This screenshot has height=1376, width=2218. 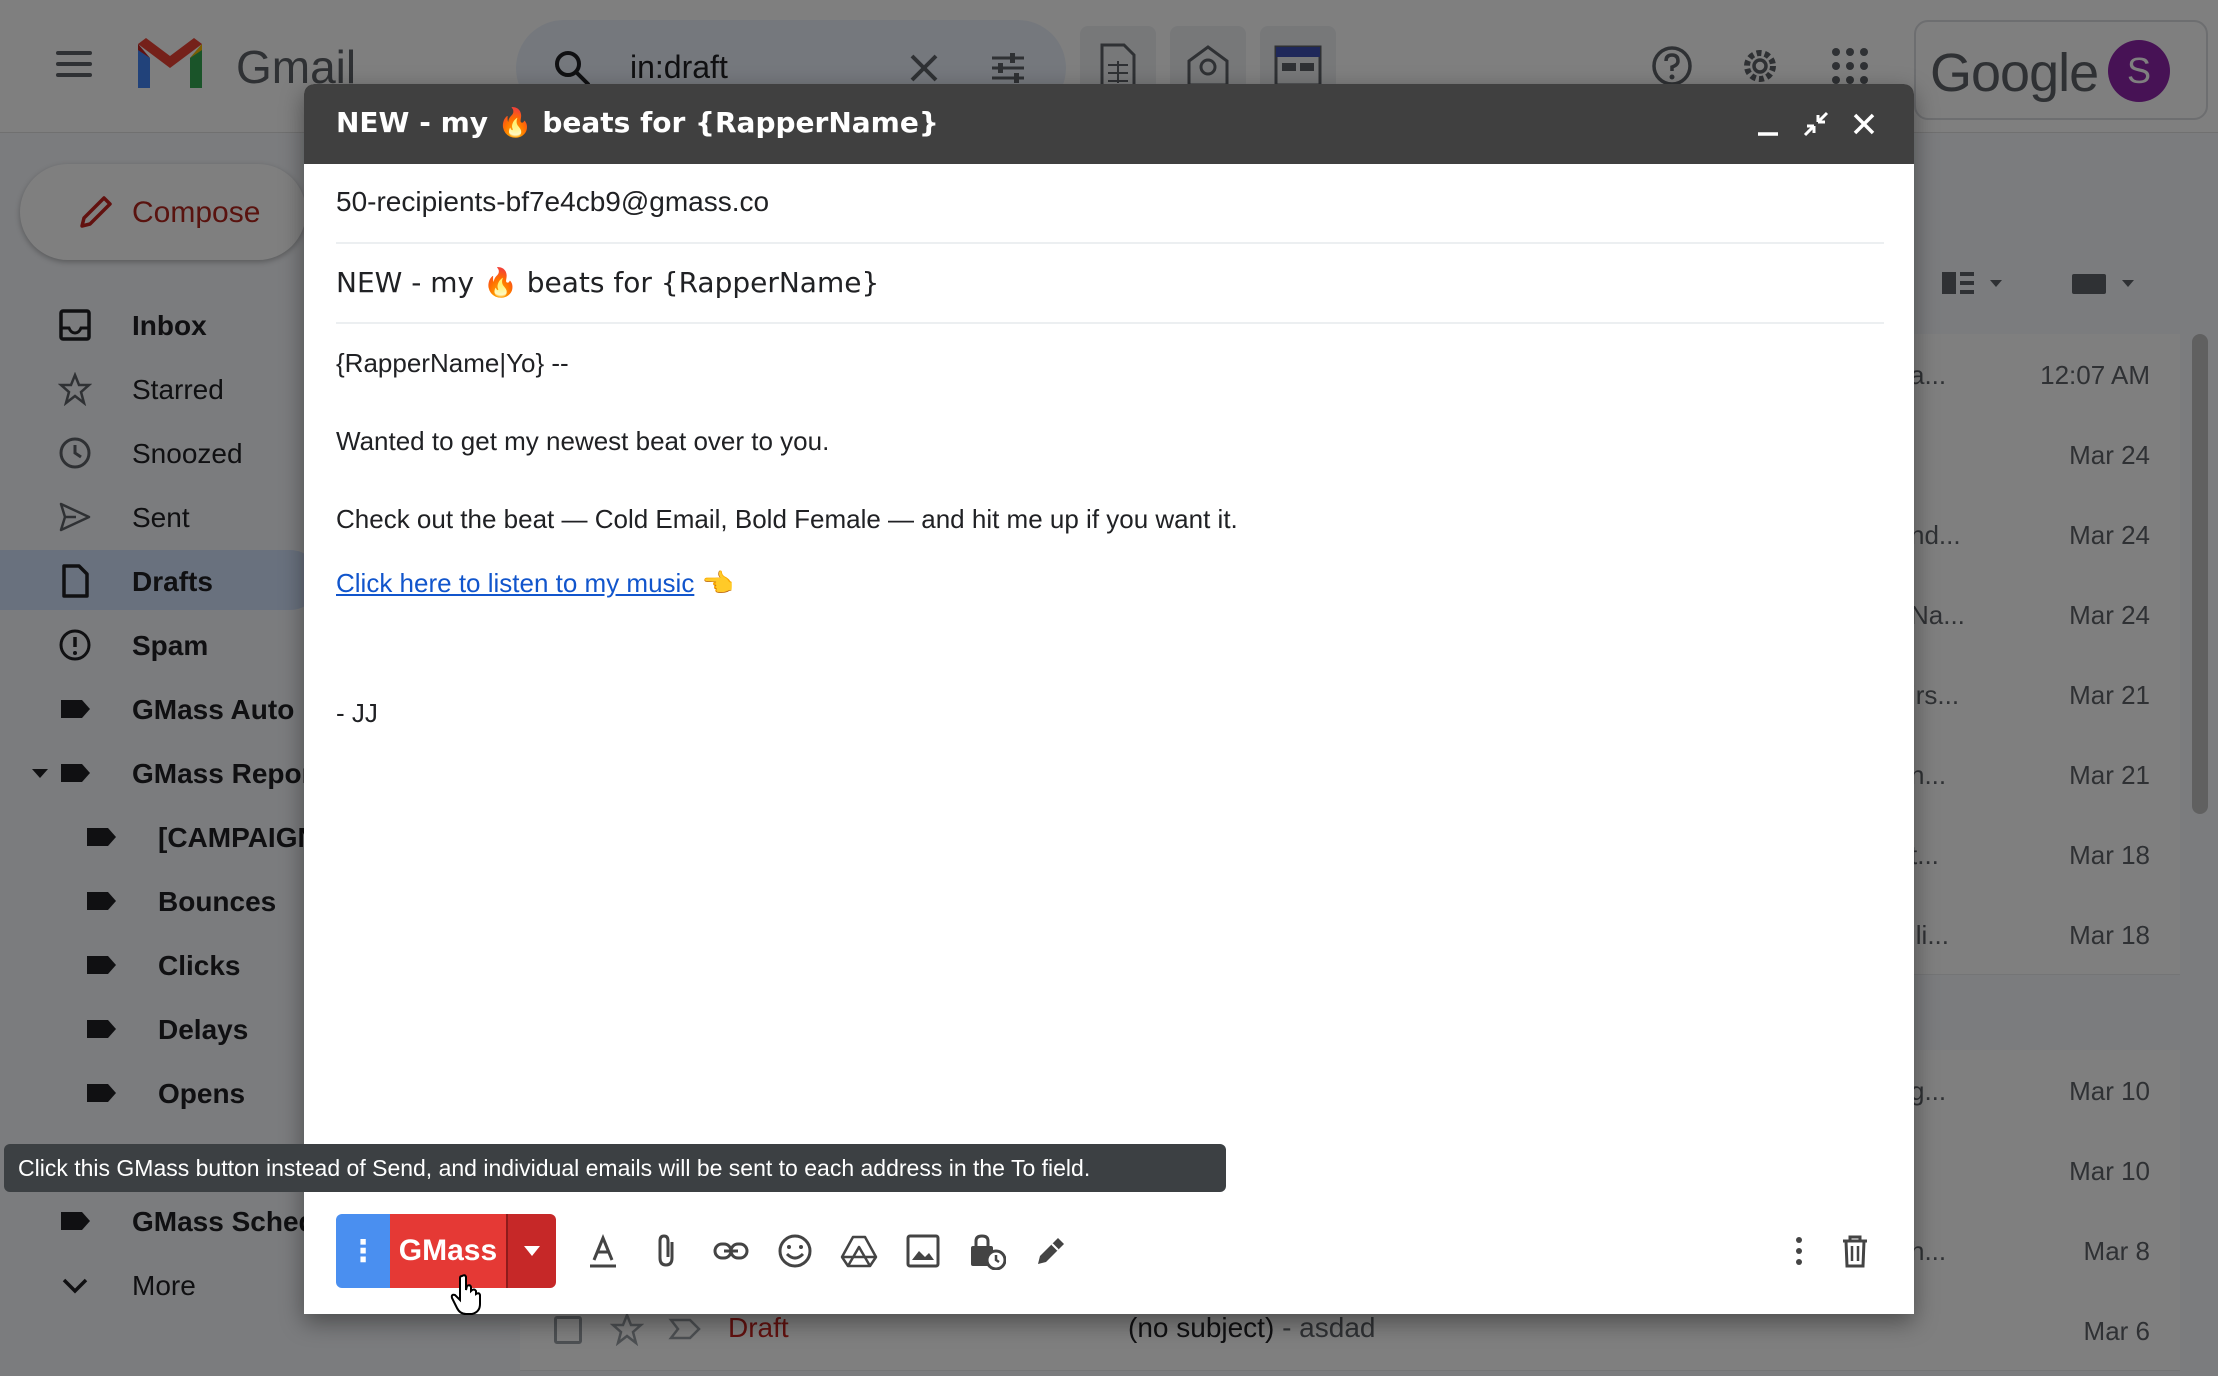 What do you see at coordinates (1816, 124) in the screenshot?
I see `exit-fullscreen-icon` at bounding box center [1816, 124].